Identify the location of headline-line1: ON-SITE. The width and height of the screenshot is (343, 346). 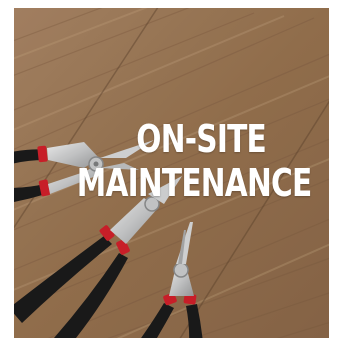
(201, 139).